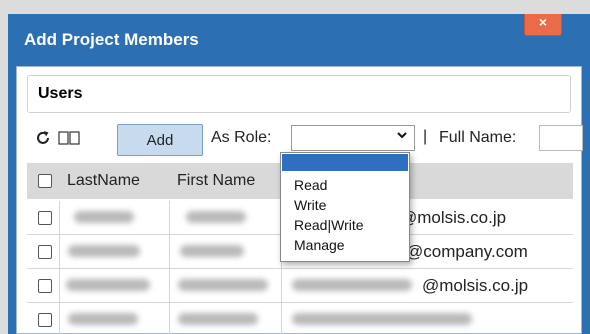  I want to click on email-cell, so click(427, 318).